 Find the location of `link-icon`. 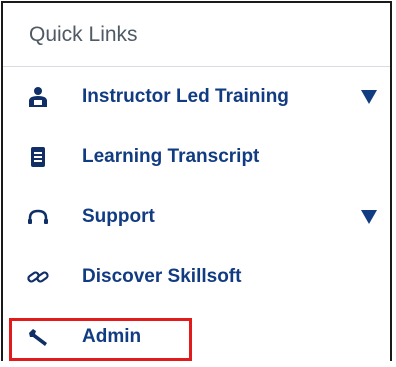

link-icon is located at coordinates (38, 277).